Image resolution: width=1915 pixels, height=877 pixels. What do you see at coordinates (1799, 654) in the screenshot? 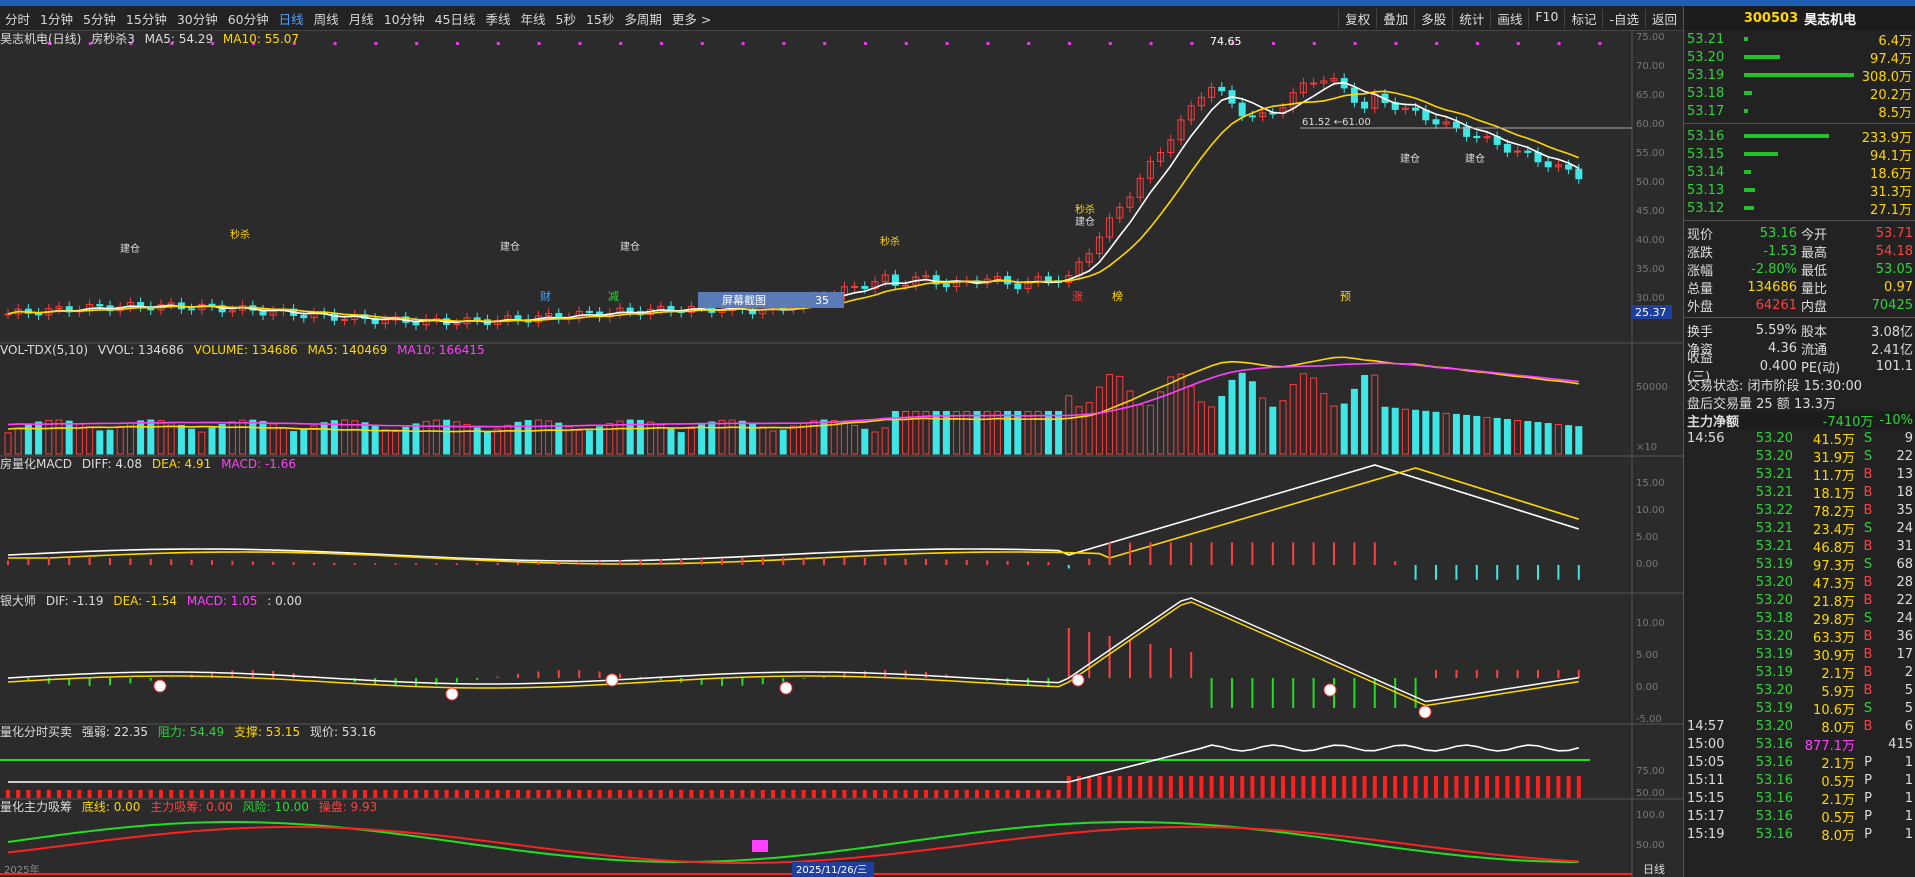
I see `tick-row: 53.19 30.9万 B 17` at bounding box center [1799, 654].